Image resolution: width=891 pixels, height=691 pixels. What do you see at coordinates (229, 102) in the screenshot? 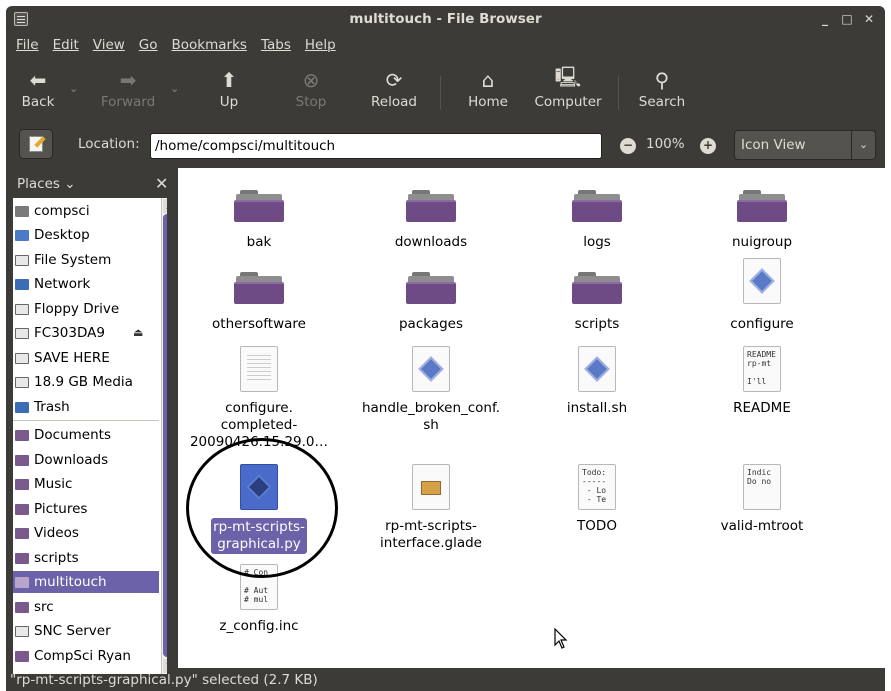
I see `up-label: Up` at bounding box center [229, 102].